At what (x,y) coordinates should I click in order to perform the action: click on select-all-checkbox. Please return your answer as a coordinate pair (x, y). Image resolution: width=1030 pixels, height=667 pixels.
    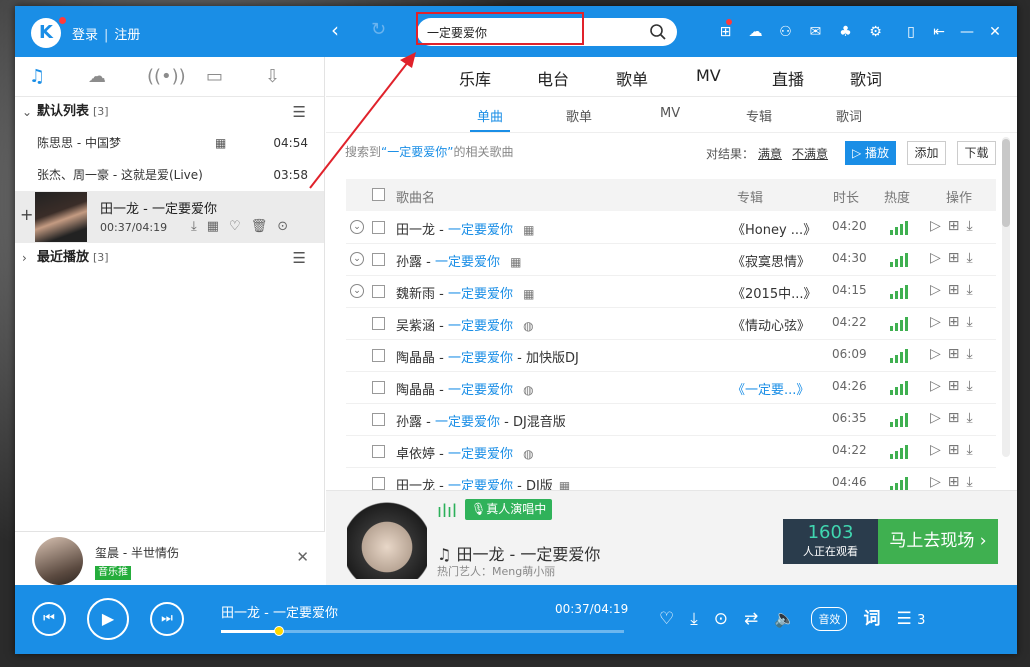
    Looking at the image, I should click on (378, 194).